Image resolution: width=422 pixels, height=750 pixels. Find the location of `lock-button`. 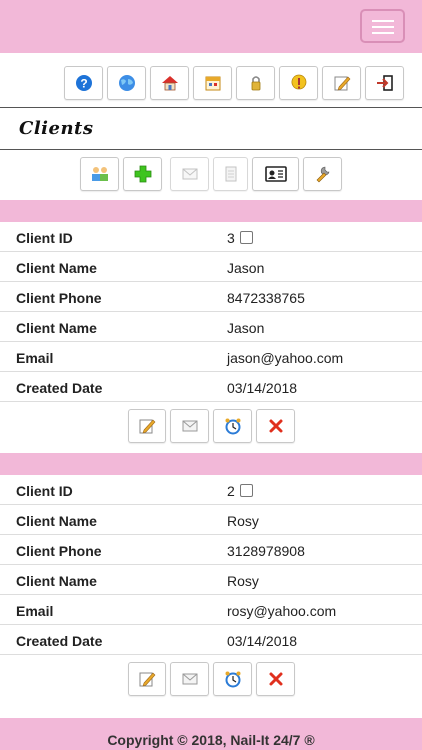

lock-button is located at coordinates (255, 83).